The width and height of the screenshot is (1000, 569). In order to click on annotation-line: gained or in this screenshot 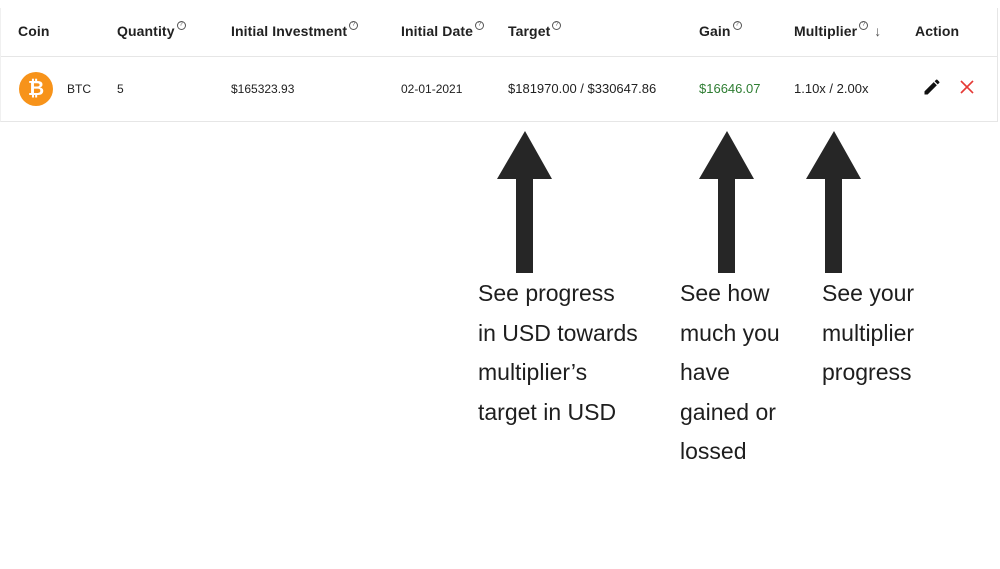, I will do `click(728, 411)`.